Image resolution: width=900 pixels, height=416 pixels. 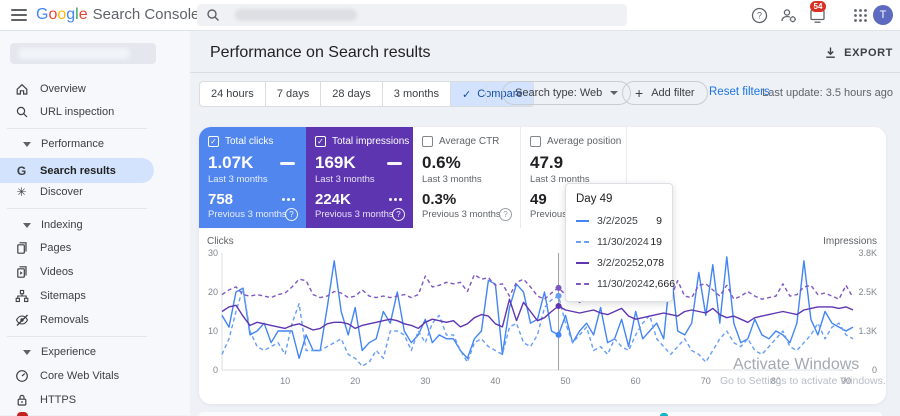 I want to click on range-24-hours-button: 24 hours, so click(x=232, y=94).